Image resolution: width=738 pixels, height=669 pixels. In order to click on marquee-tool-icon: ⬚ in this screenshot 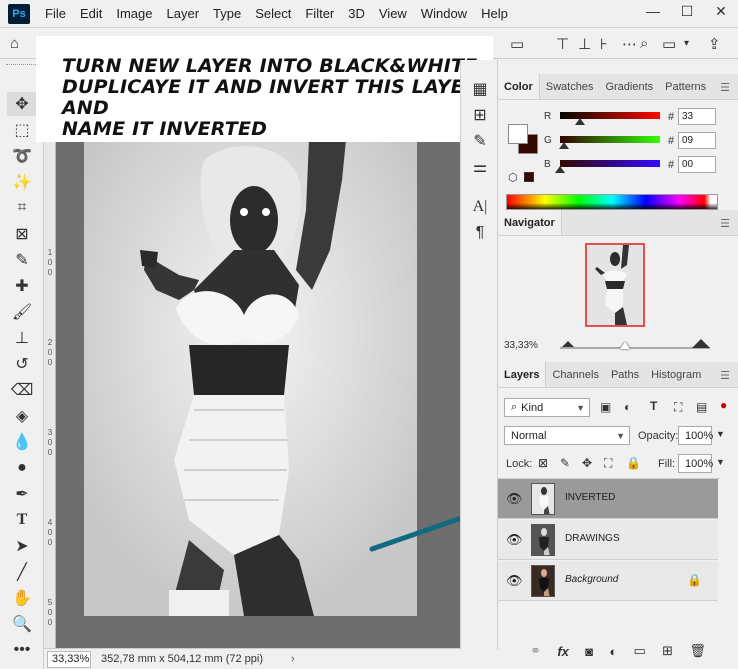, I will do `click(22, 130)`.